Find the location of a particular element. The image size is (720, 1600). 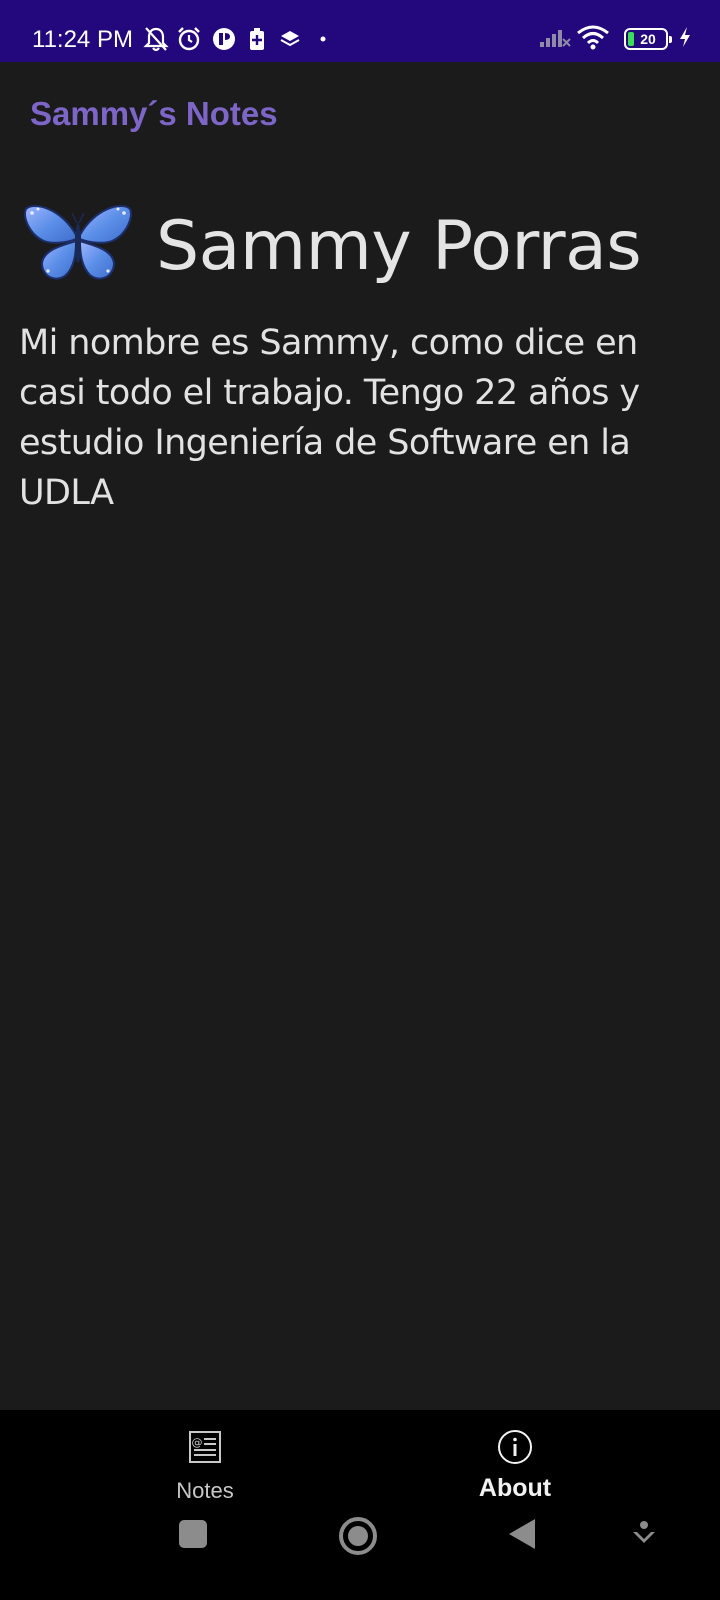

dot-icon is located at coordinates (323, 39).